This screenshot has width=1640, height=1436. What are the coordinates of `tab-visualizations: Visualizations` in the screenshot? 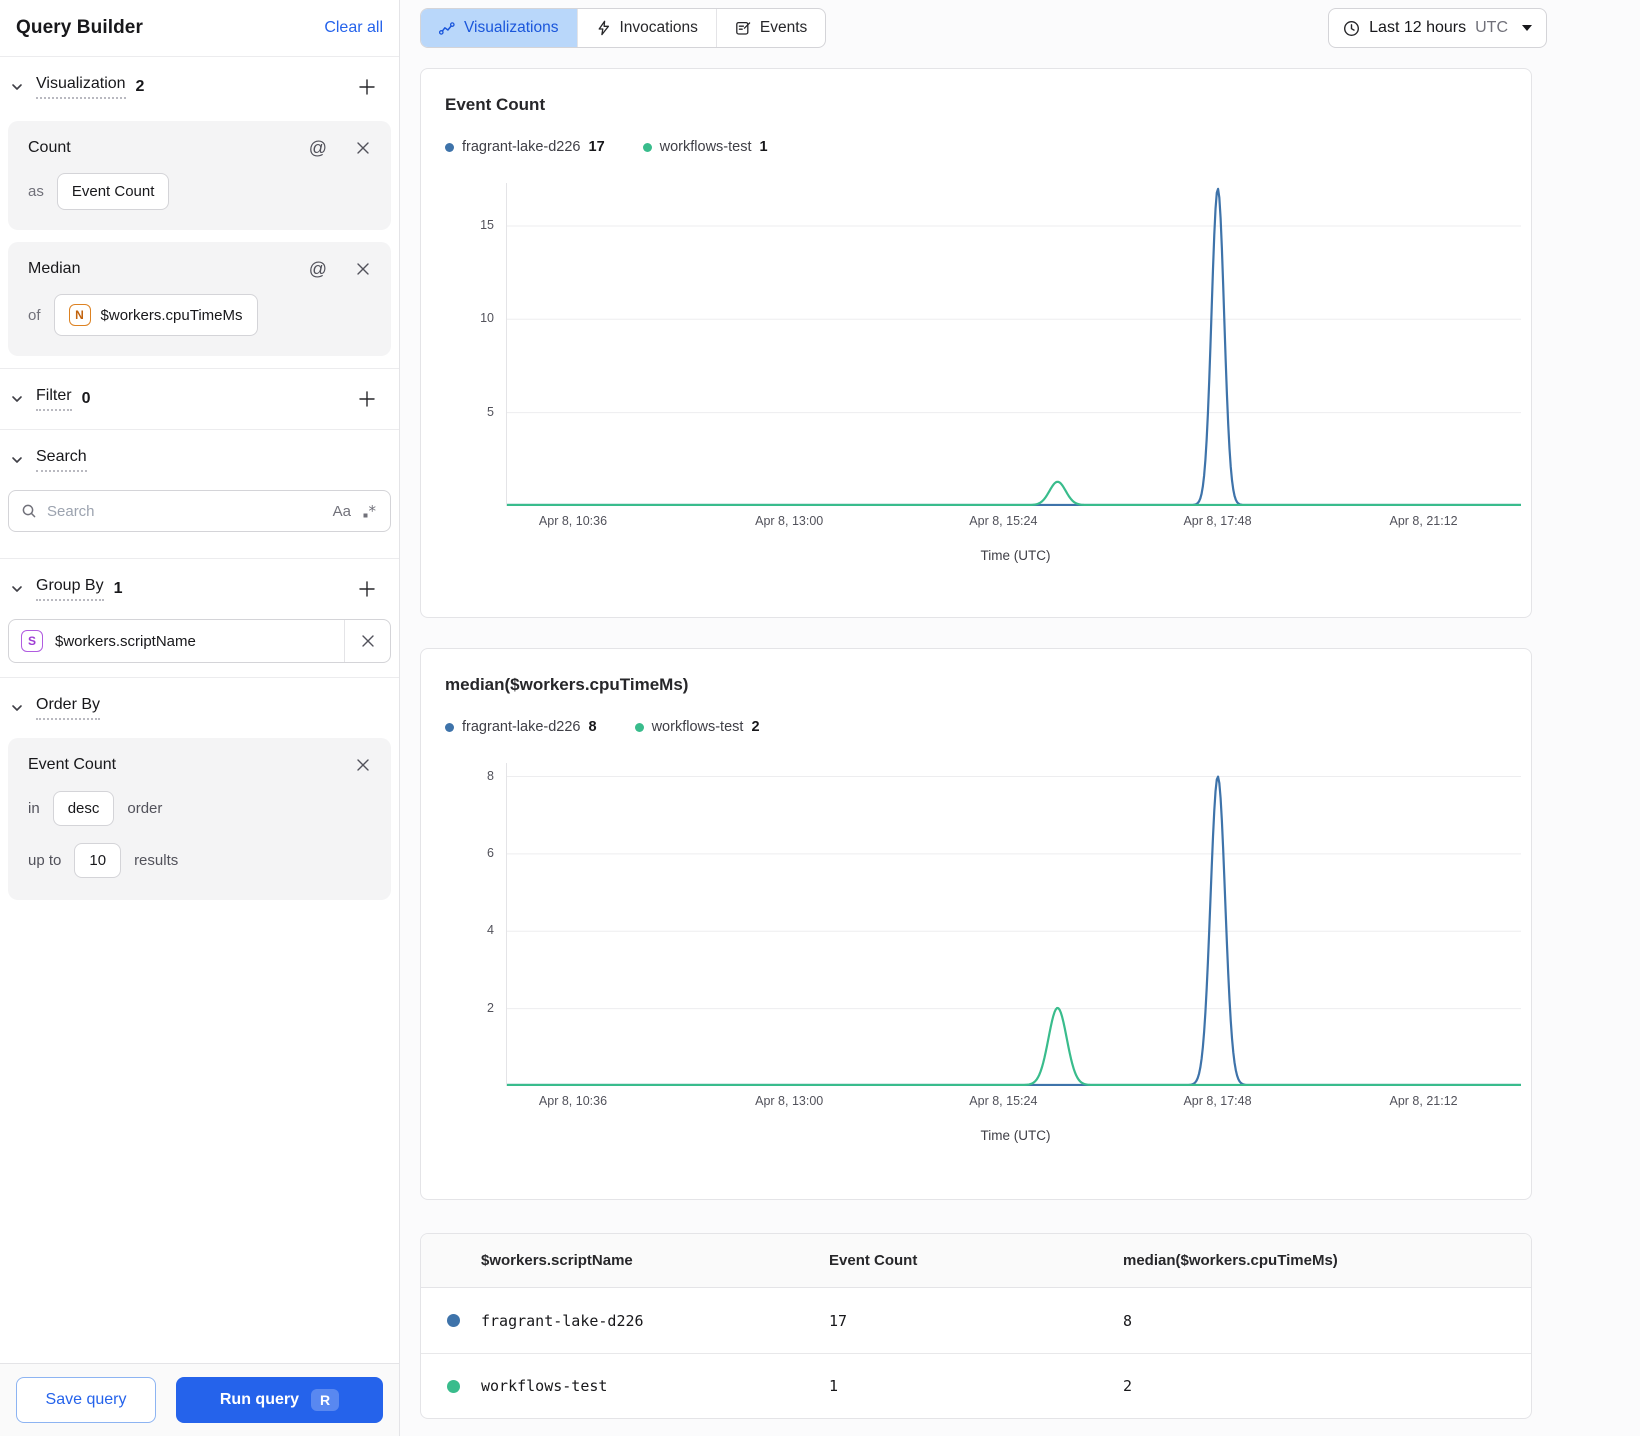 It's located at (499, 28).